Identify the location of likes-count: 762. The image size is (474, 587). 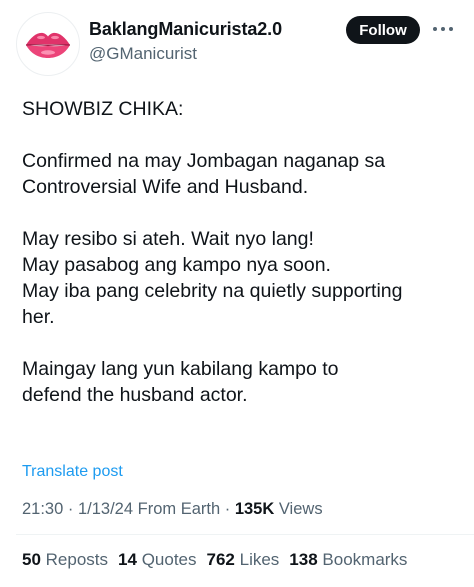
(220, 559).